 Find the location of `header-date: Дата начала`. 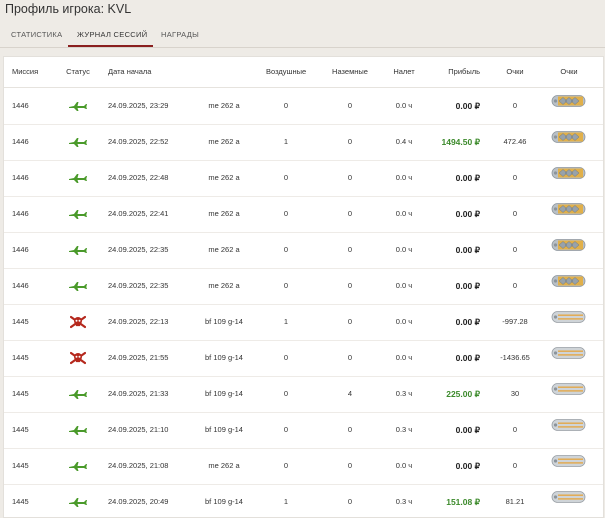

header-date: Дата начала is located at coordinates (129, 72).